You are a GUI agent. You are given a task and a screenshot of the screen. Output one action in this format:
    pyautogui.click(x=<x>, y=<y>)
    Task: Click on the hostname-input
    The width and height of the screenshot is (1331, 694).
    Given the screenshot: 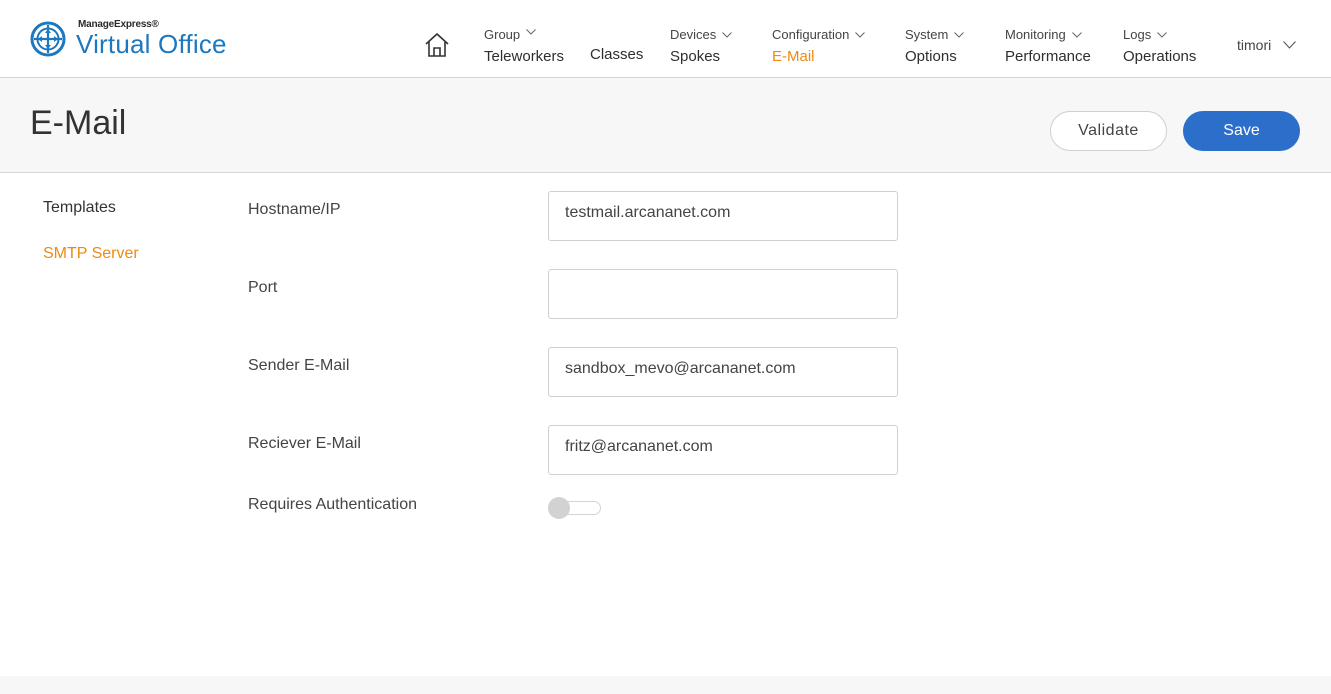 What is the action you would take?
    pyautogui.click(x=723, y=216)
    